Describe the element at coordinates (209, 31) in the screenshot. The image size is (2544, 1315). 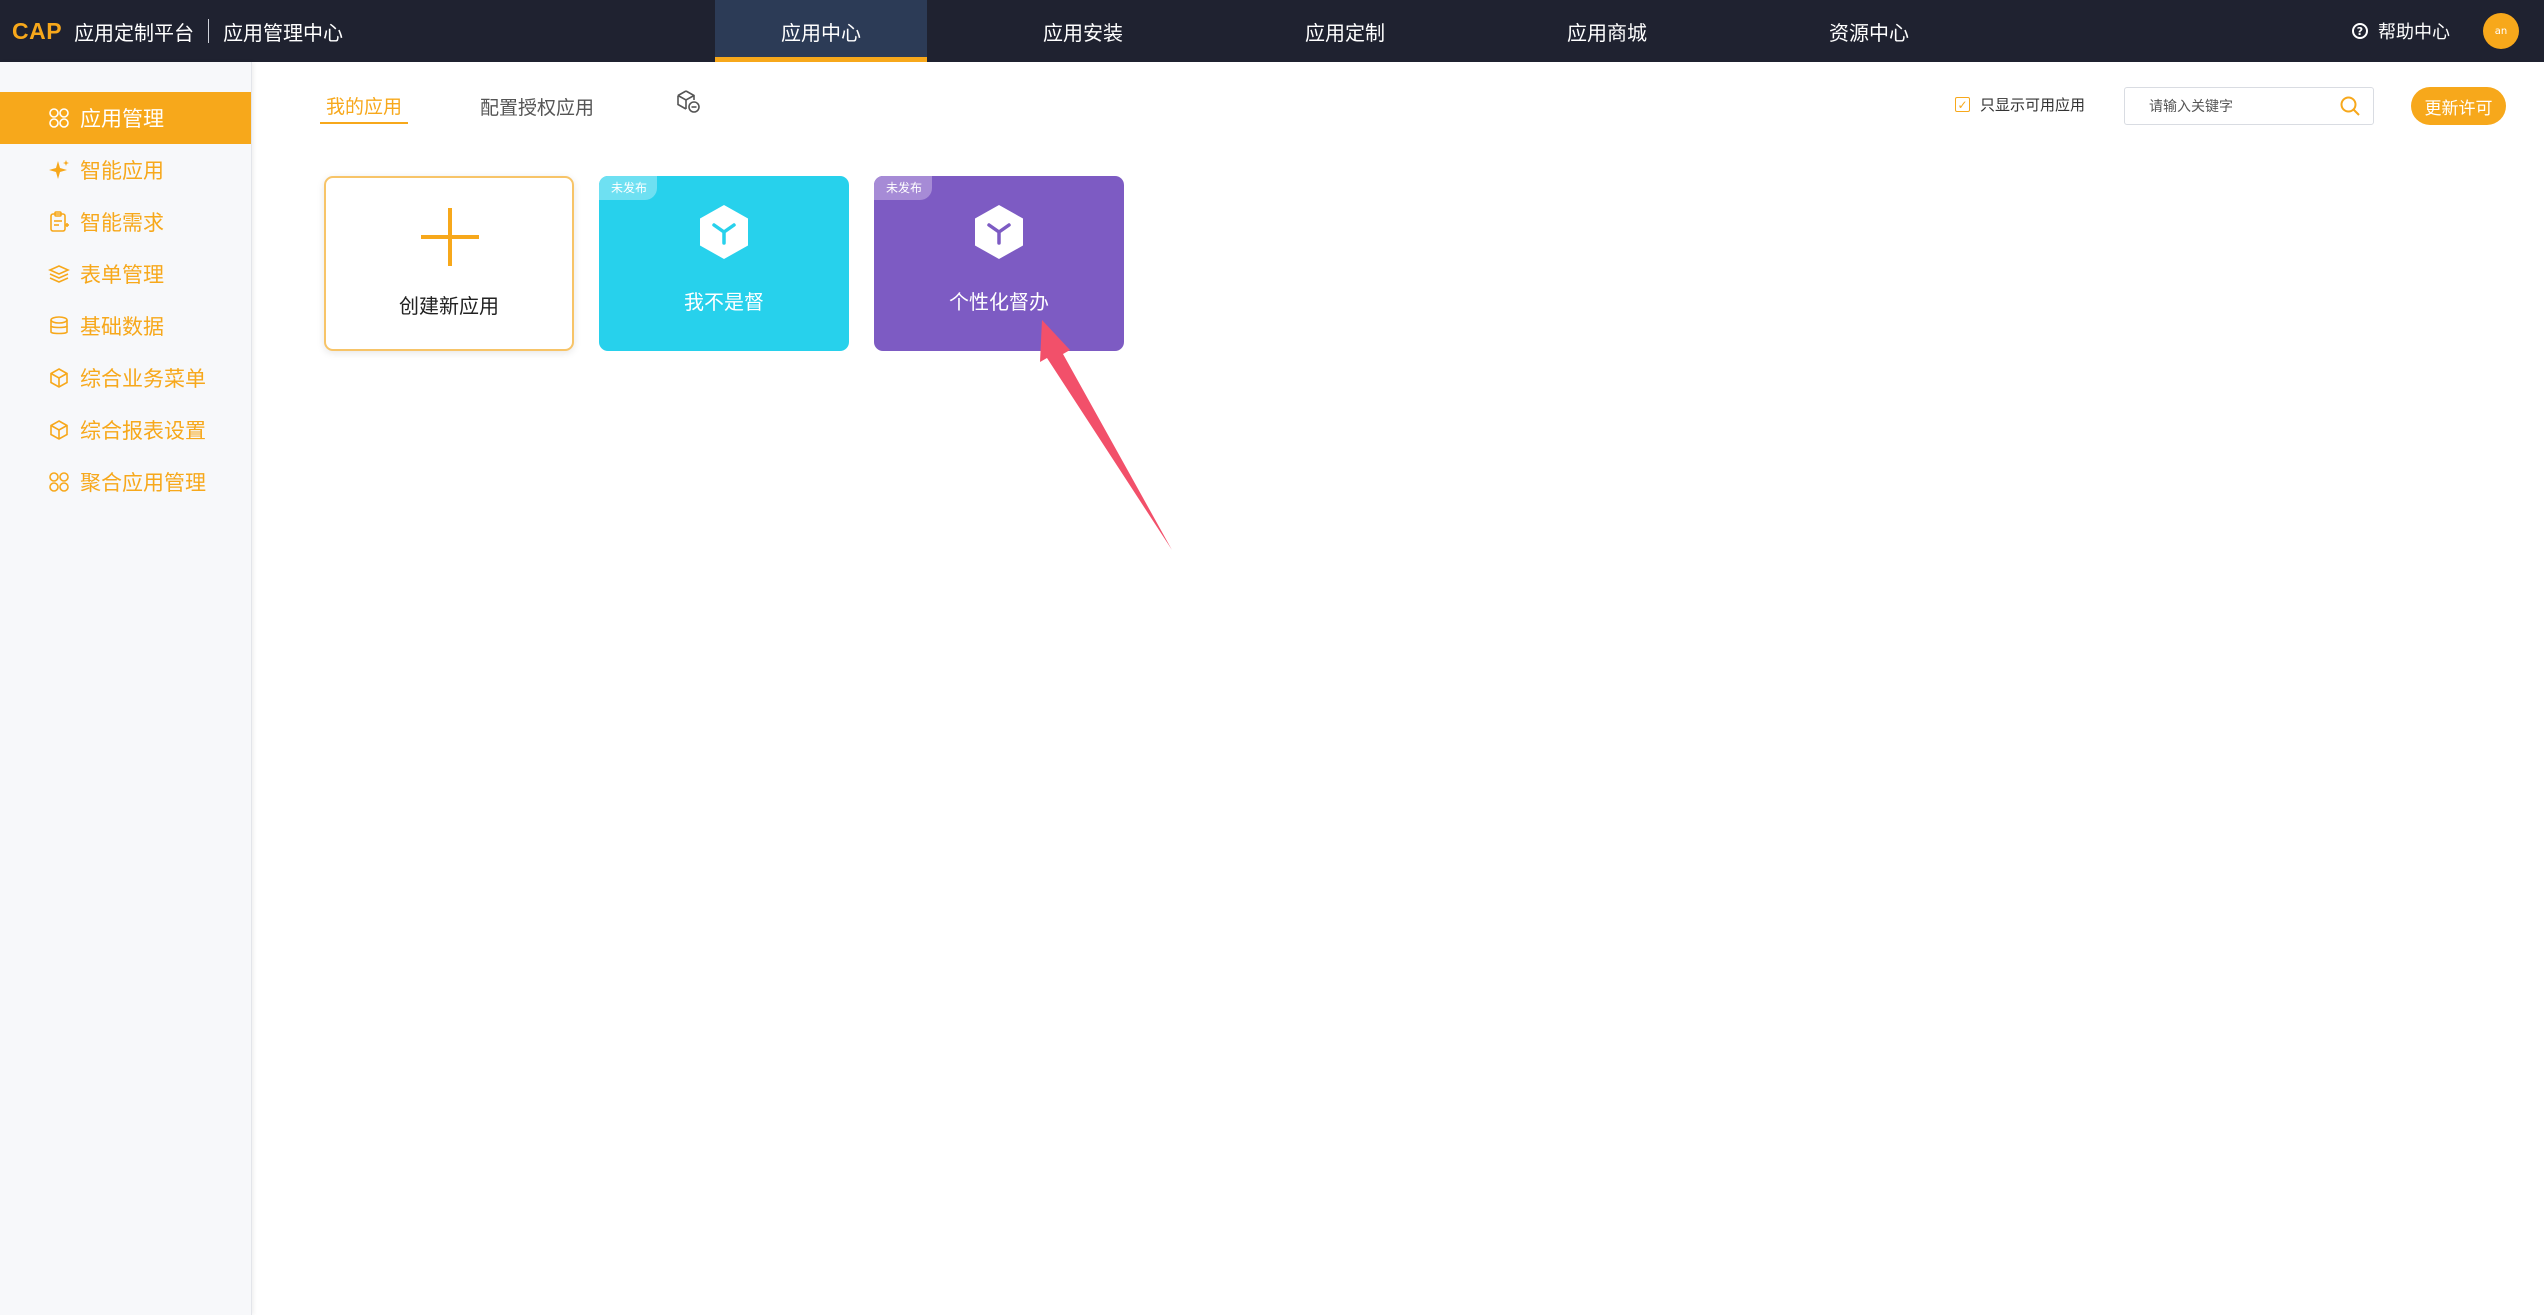
I see `brand-divider` at that location.